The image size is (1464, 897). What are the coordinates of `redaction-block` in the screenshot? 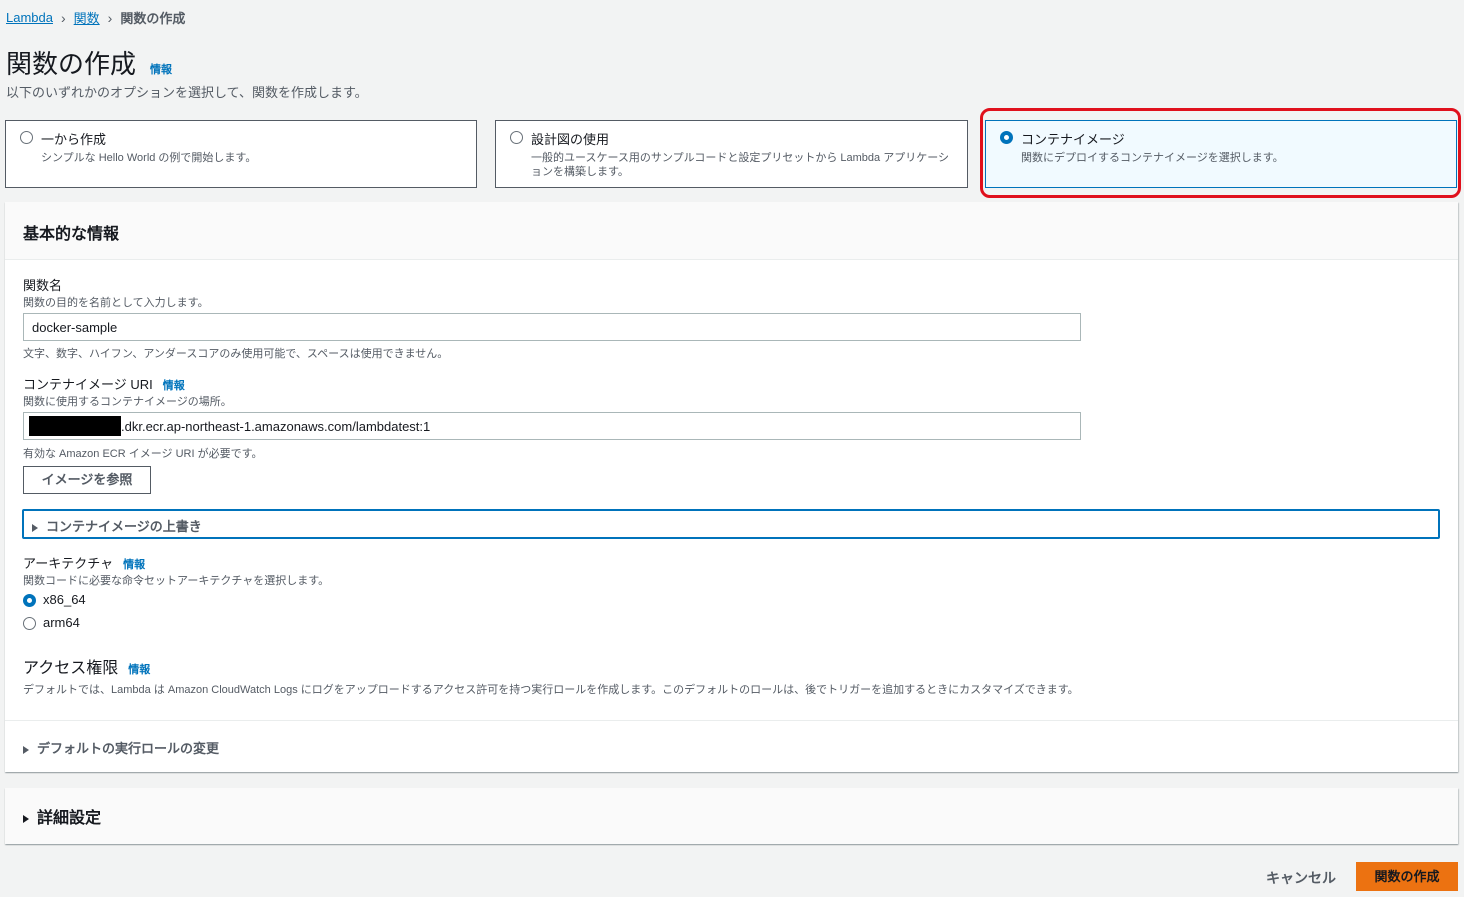 It's located at (75, 426).